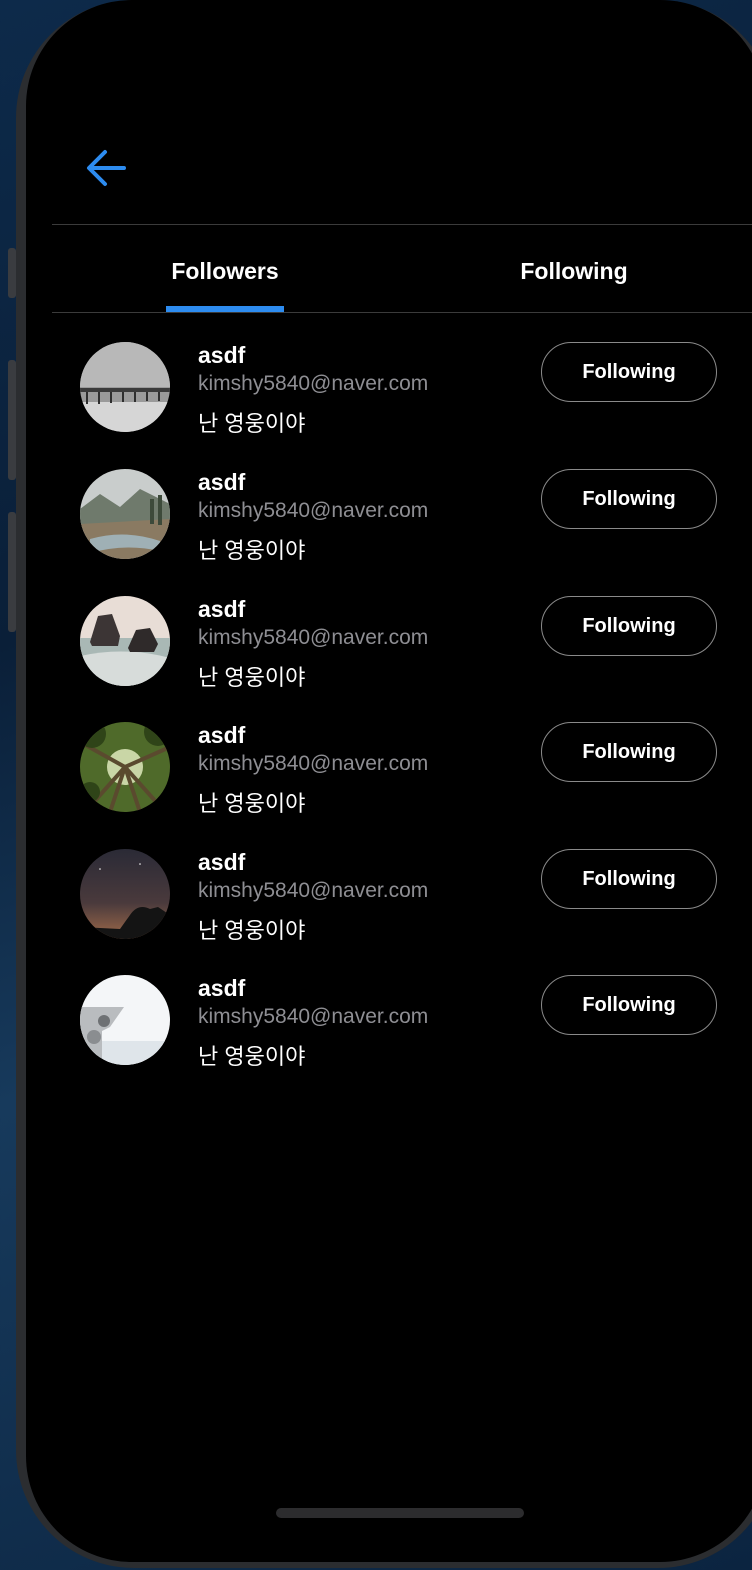 This screenshot has width=752, height=1570. Describe the element at coordinates (574, 271) in the screenshot. I see `tab-following: Following` at that location.